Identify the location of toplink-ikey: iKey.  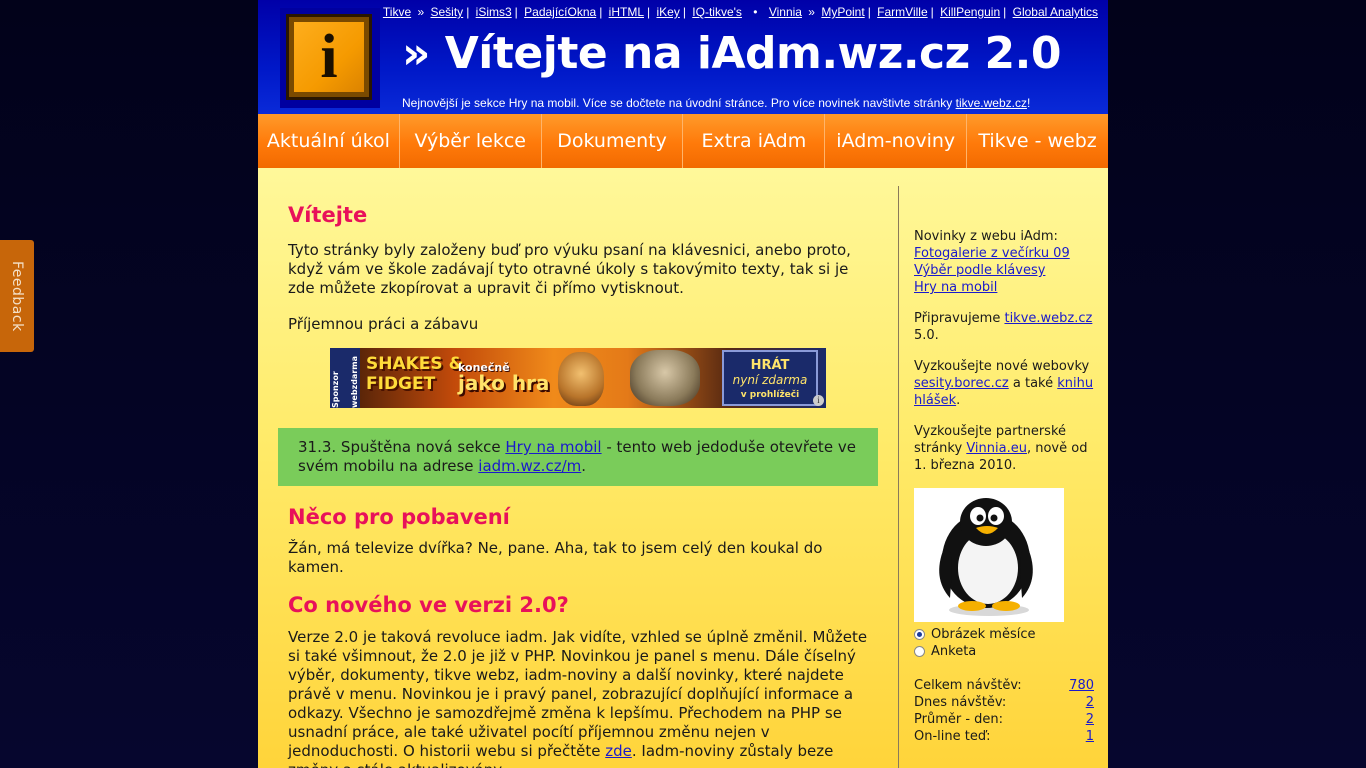
(667, 12).